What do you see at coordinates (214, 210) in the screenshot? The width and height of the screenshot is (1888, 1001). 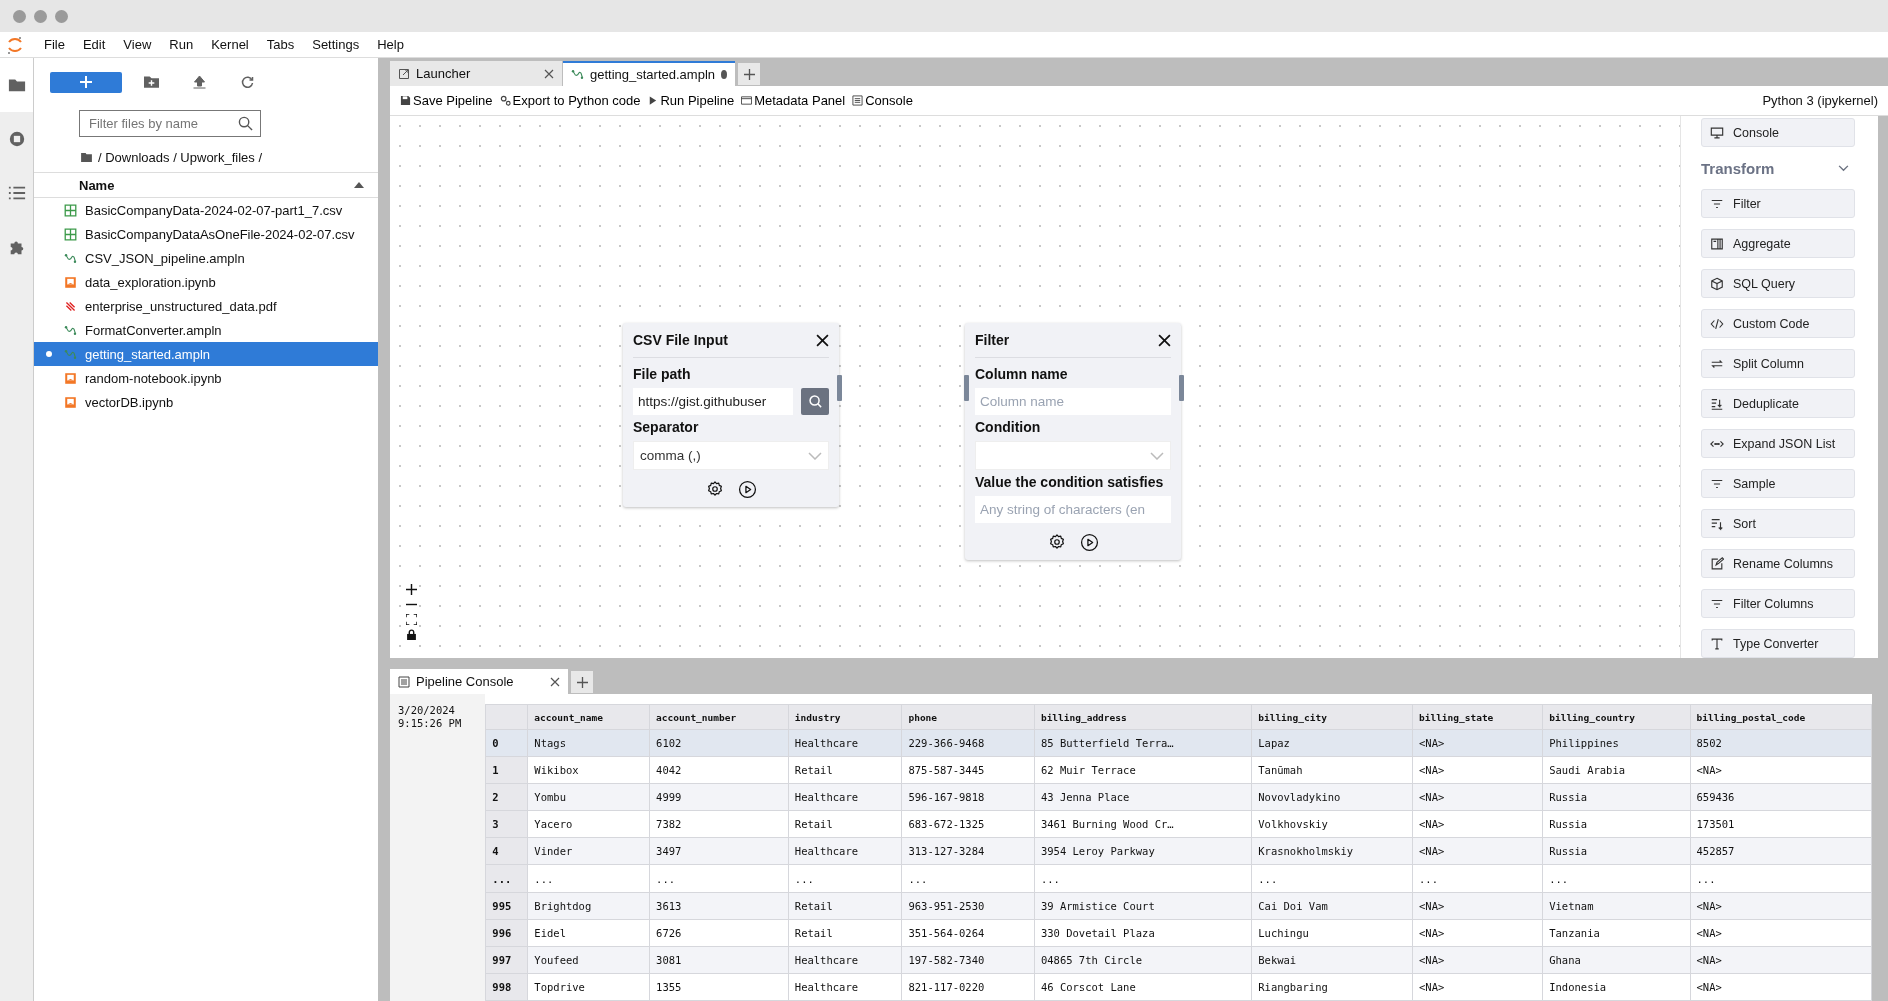 I see `listing-entry: BasicCompanyData-2024-02-07-part1_7.csv` at bounding box center [214, 210].